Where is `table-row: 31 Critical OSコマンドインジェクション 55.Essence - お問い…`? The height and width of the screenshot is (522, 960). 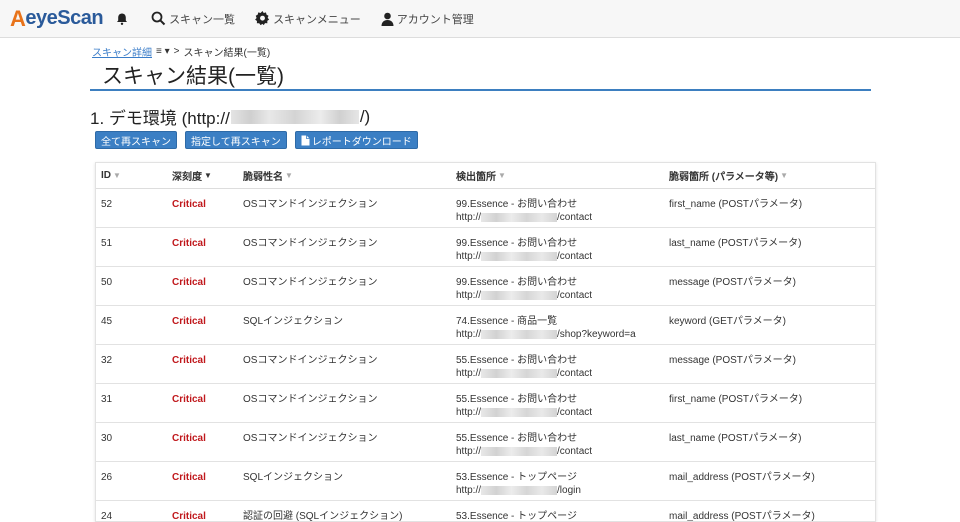
table-row: 31 Critical OSコマンドインジェクション 55.Essence - お問い… is located at coordinates (485, 403).